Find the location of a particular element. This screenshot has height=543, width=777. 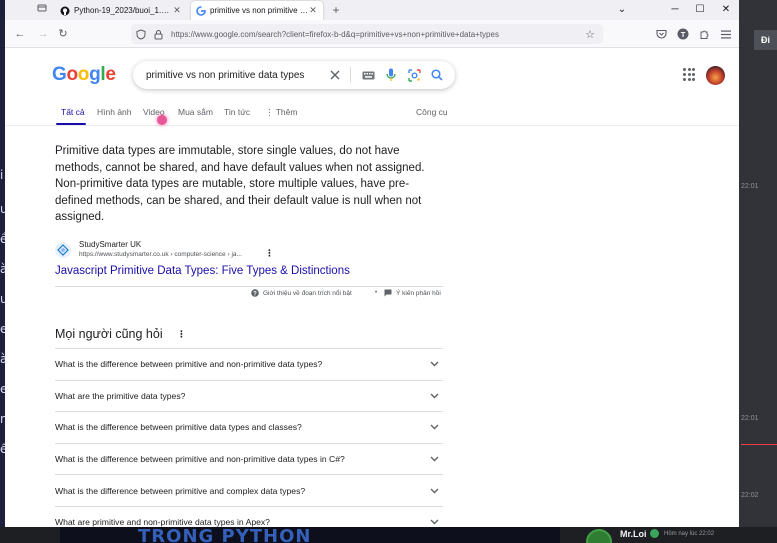

logo-letter: g is located at coordinates (95, 74).